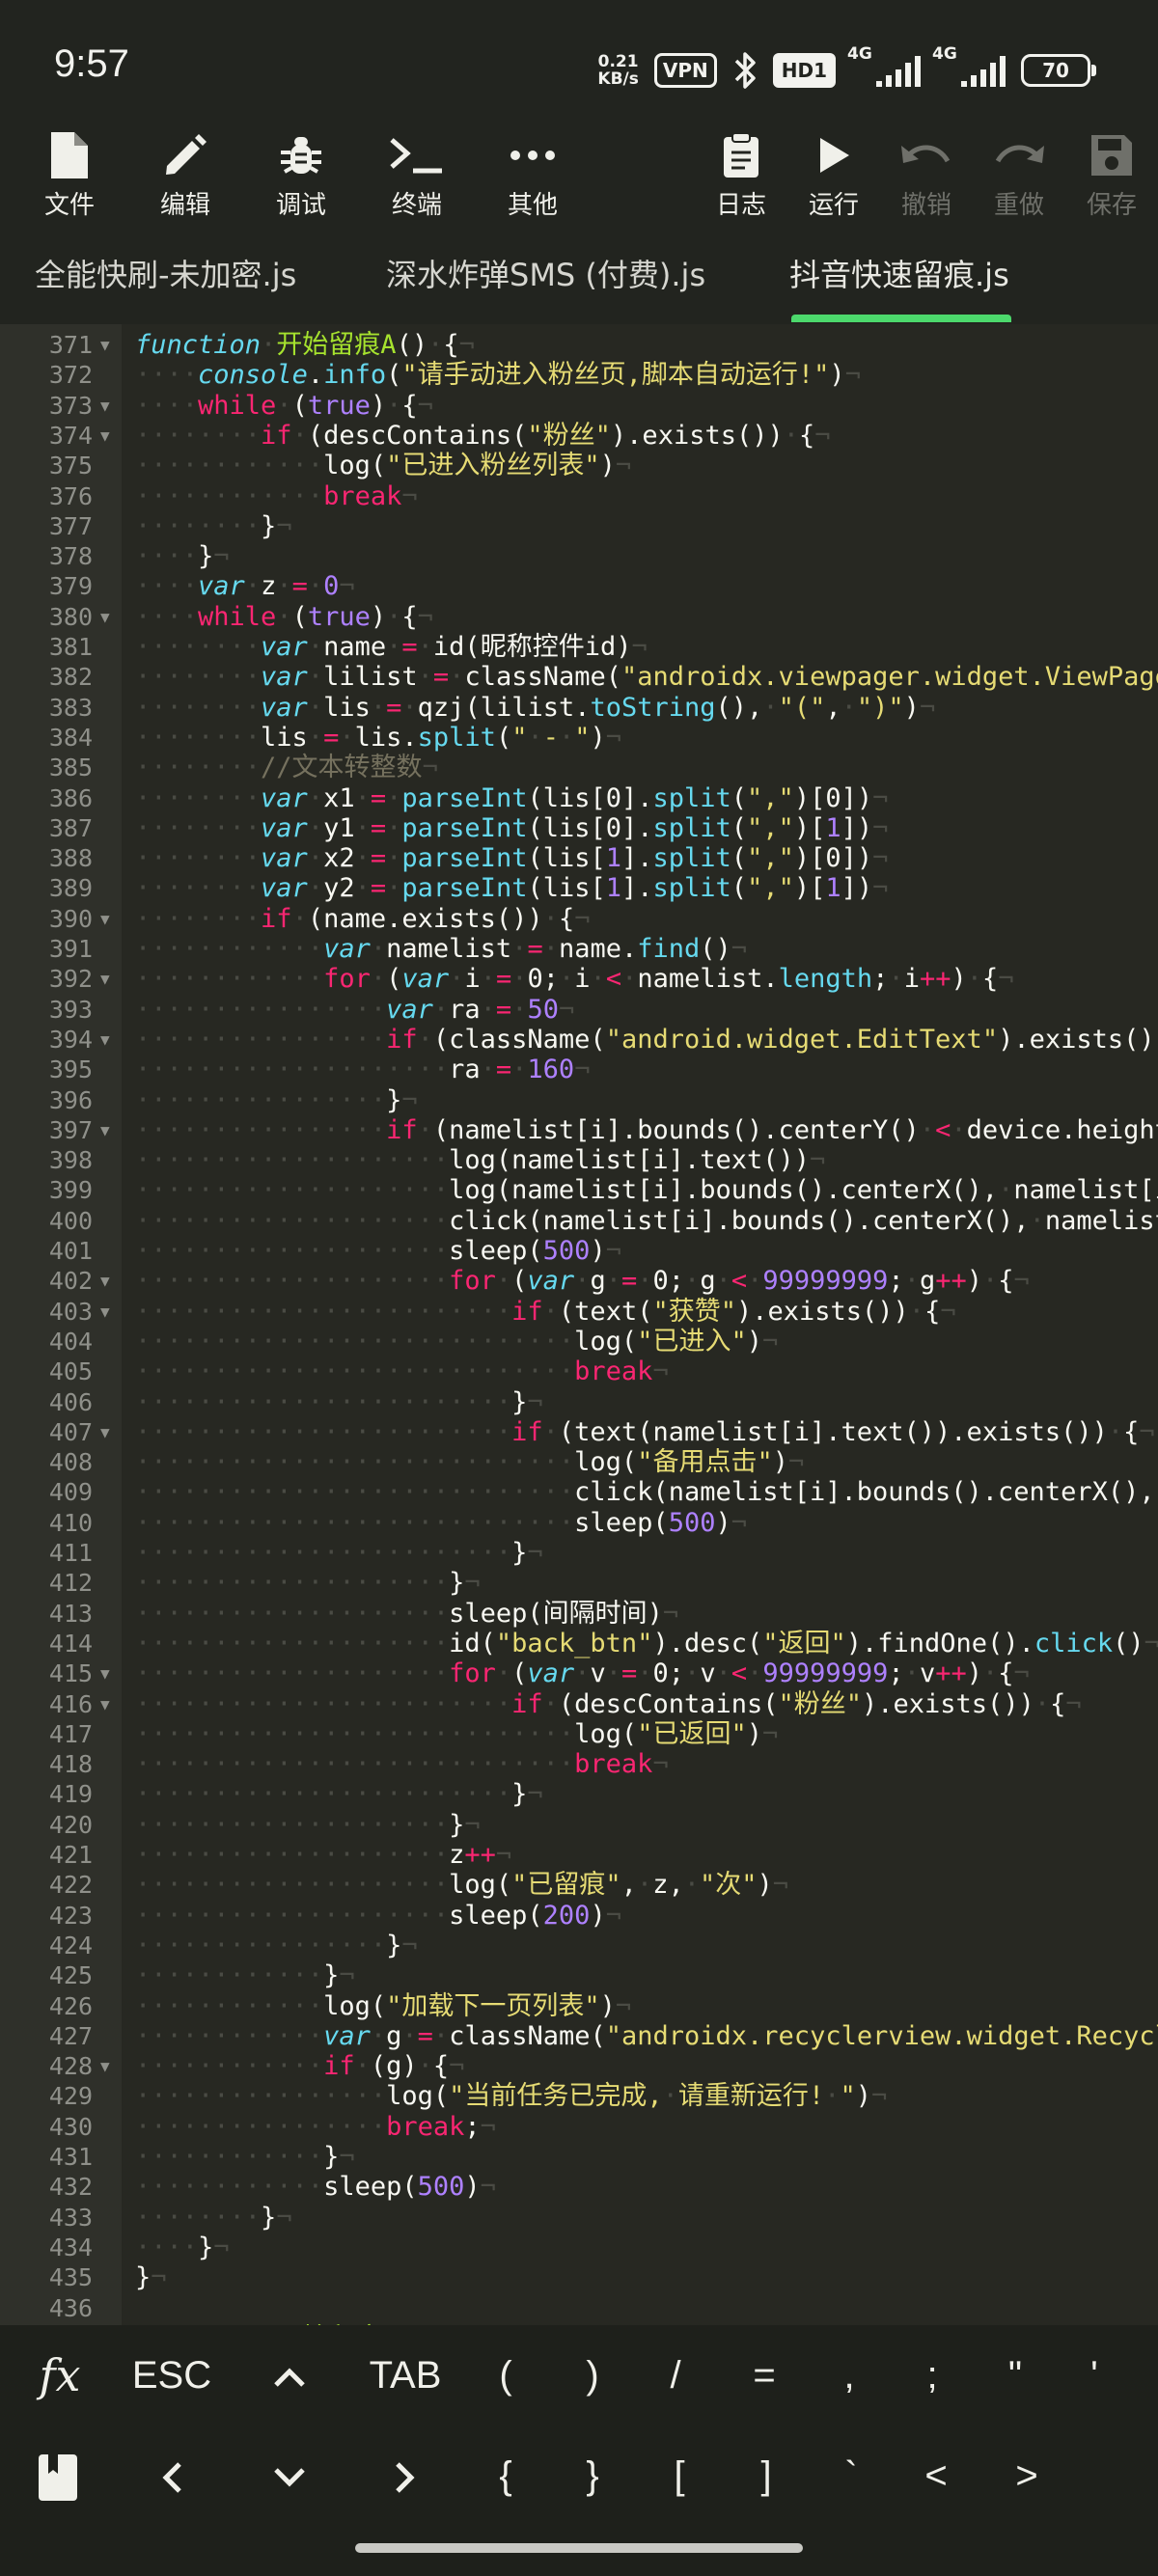 The width and height of the screenshot is (1158, 2576). What do you see at coordinates (579, 919) in the screenshot?
I see `code-line: 390 ▼ ········if·(name.exists())·{¬` at bounding box center [579, 919].